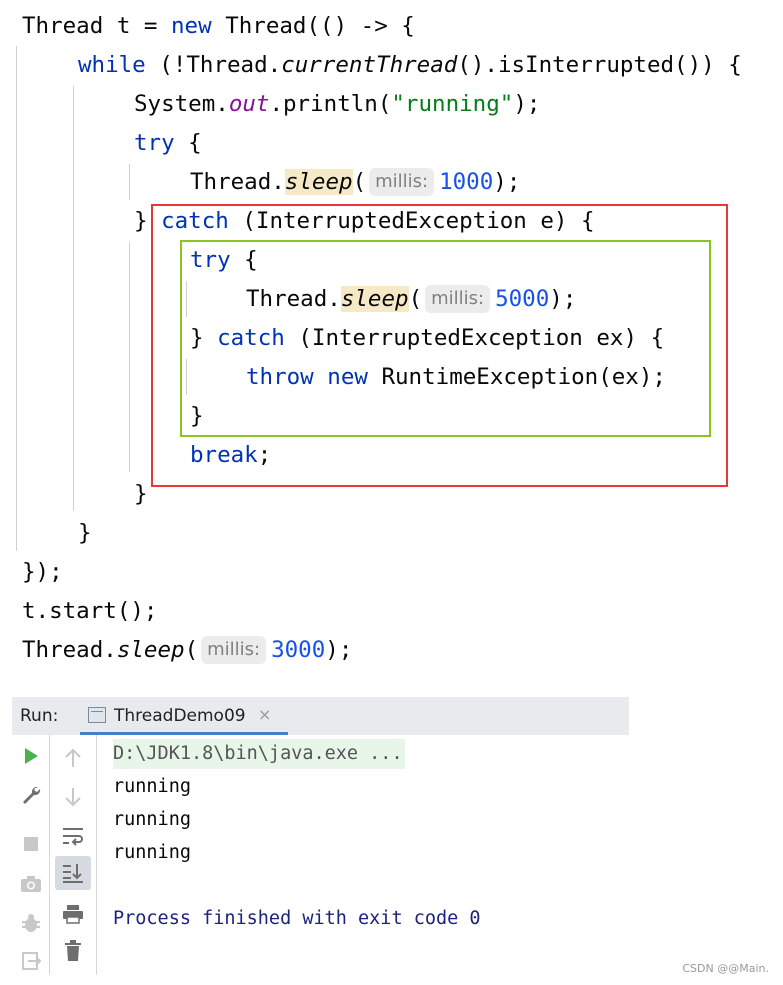  I want to click on code-line-4: try {, so click(168, 143).